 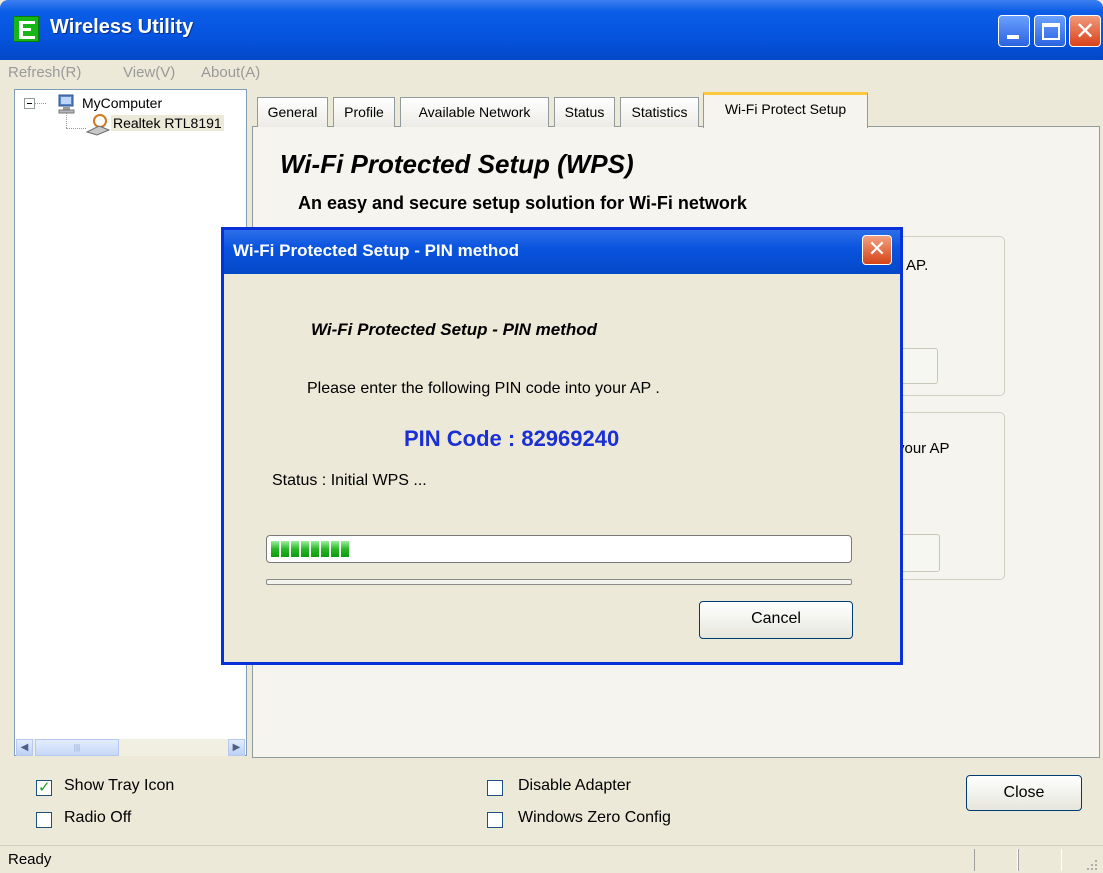 What do you see at coordinates (77, 747) in the screenshot?
I see `scroll-thumb: |||` at bounding box center [77, 747].